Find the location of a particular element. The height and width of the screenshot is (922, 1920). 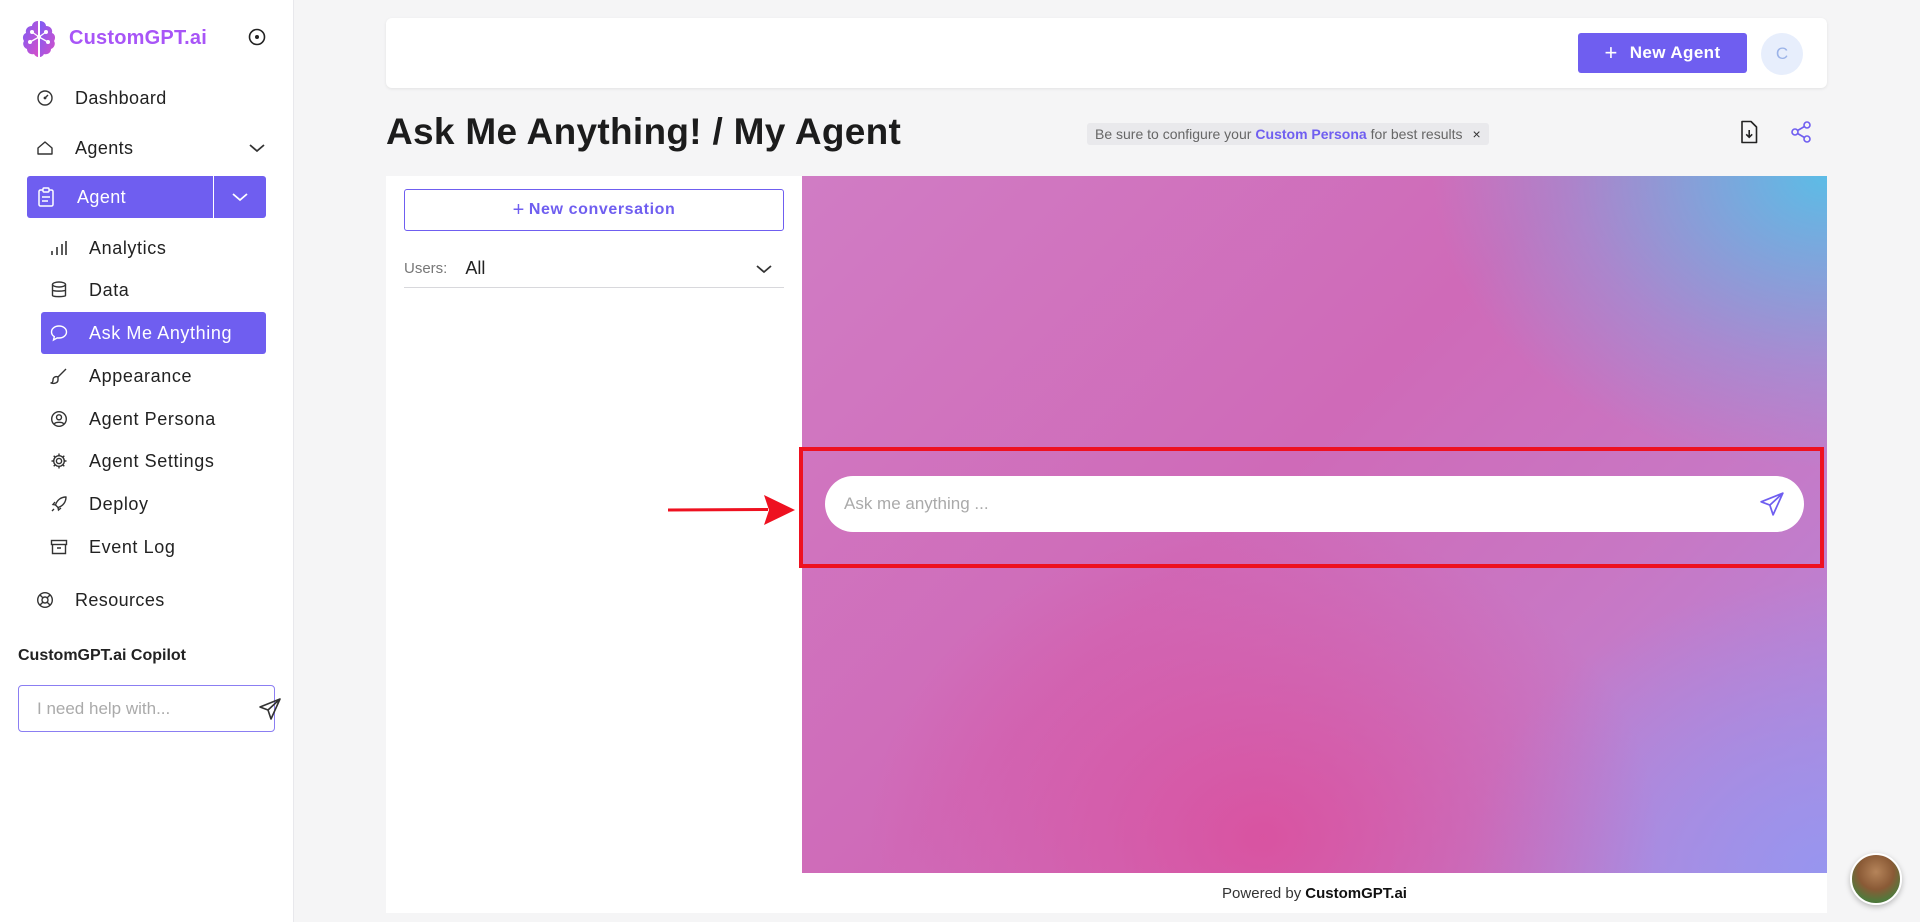

sidebar-item-label: Appearance is located at coordinates (141, 375).